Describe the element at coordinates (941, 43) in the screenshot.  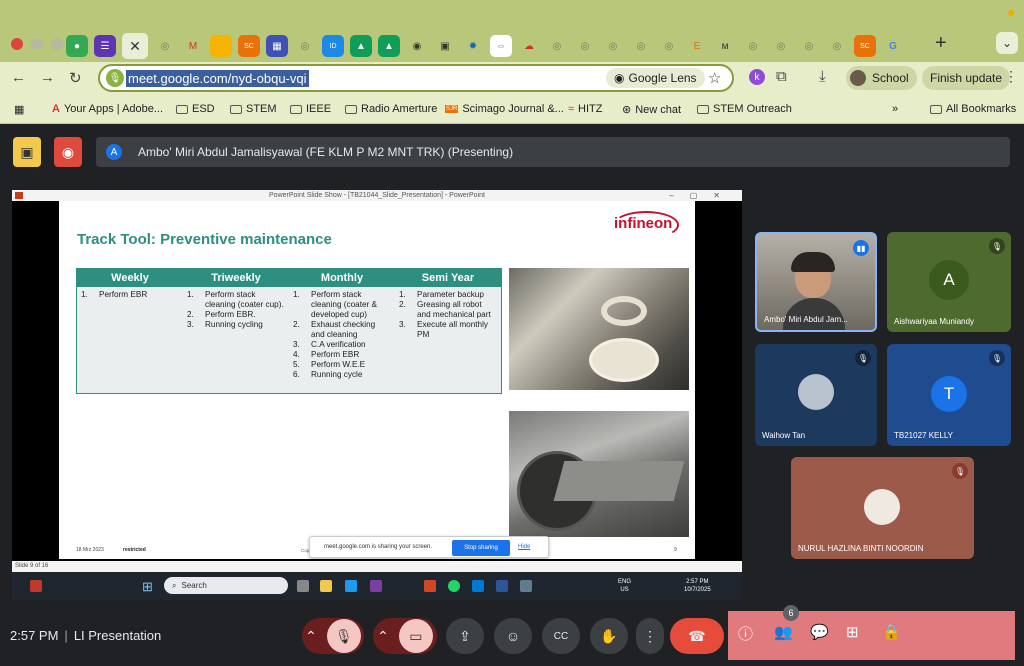
I see `new-tab-icon: +` at that location.